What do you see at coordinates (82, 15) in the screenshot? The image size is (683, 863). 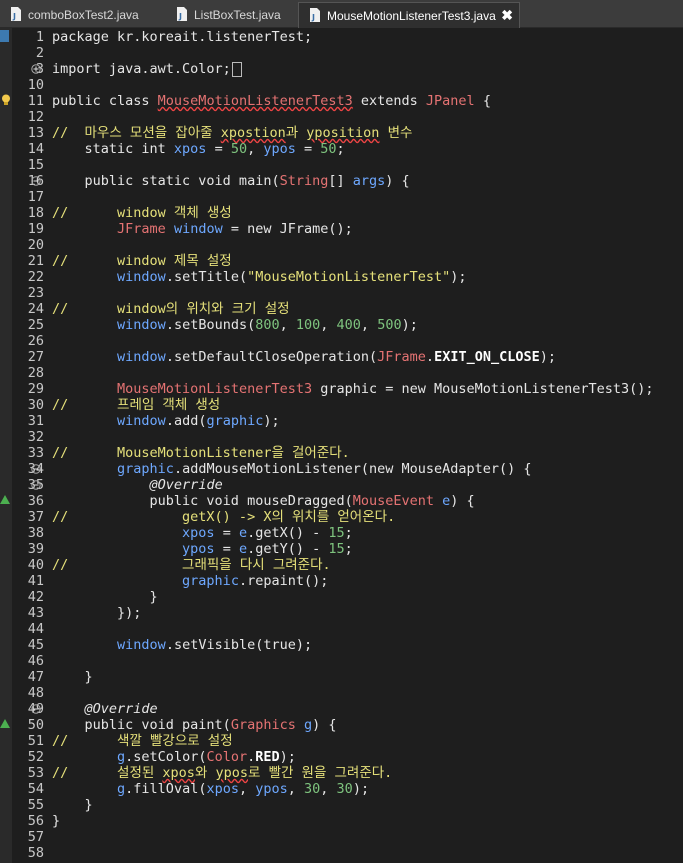 I see `tab-combobox-test2: J comboBoxTest2.java` at bounding box center [82, 15].